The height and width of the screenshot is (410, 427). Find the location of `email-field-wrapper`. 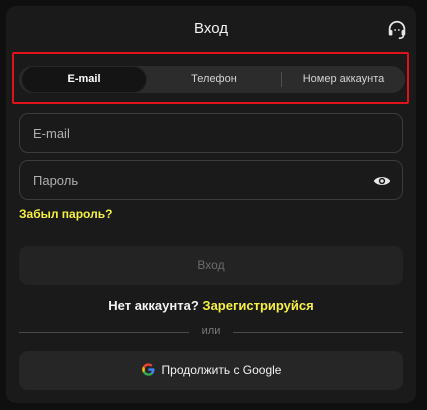

email-field-wrapper is located at coordinates (211, 133).